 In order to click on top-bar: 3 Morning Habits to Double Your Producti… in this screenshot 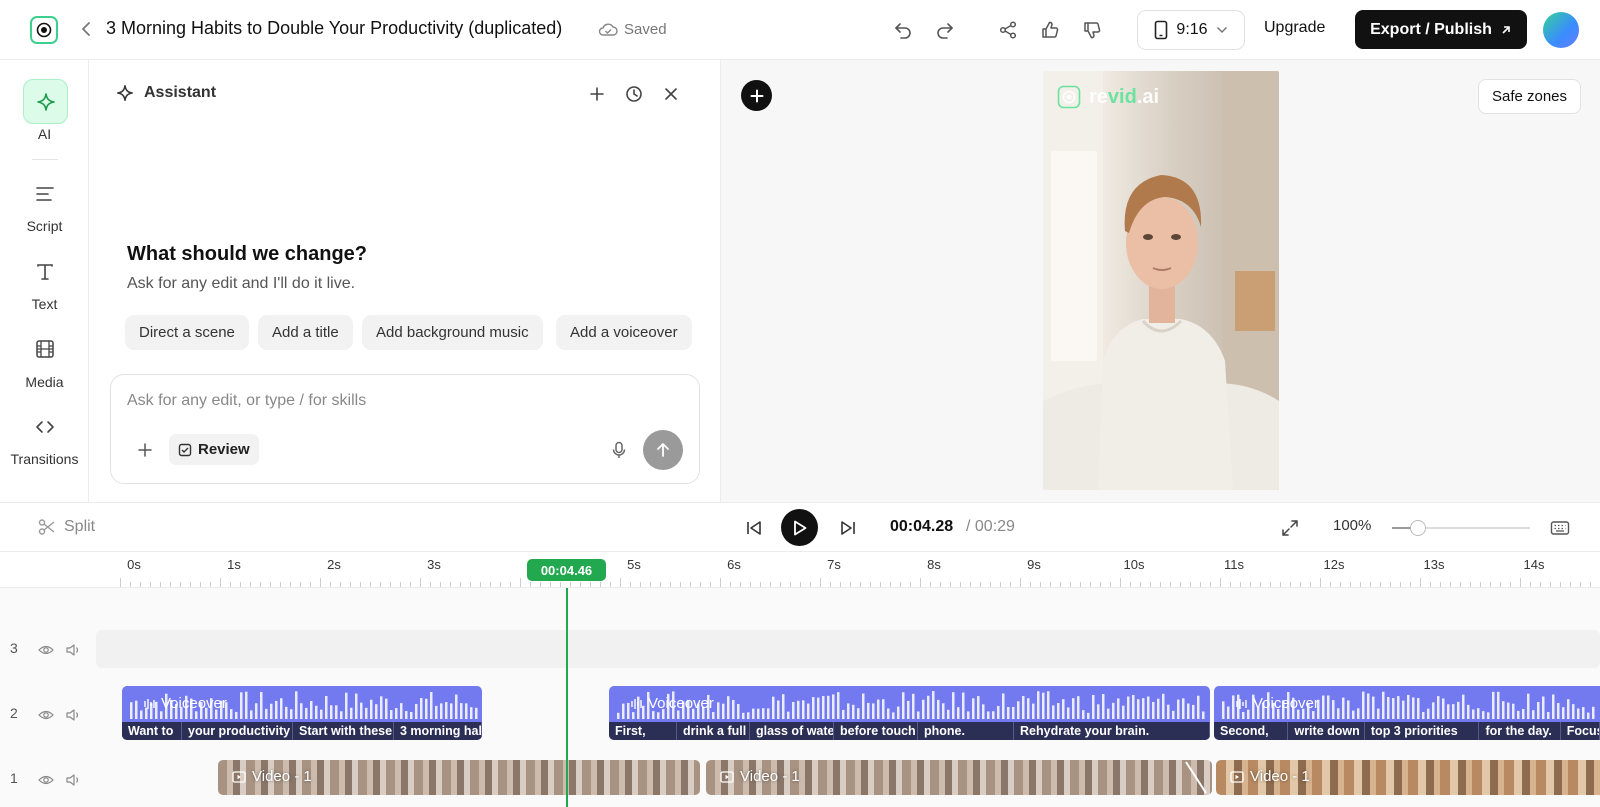, I will do `click(800, 30)`.